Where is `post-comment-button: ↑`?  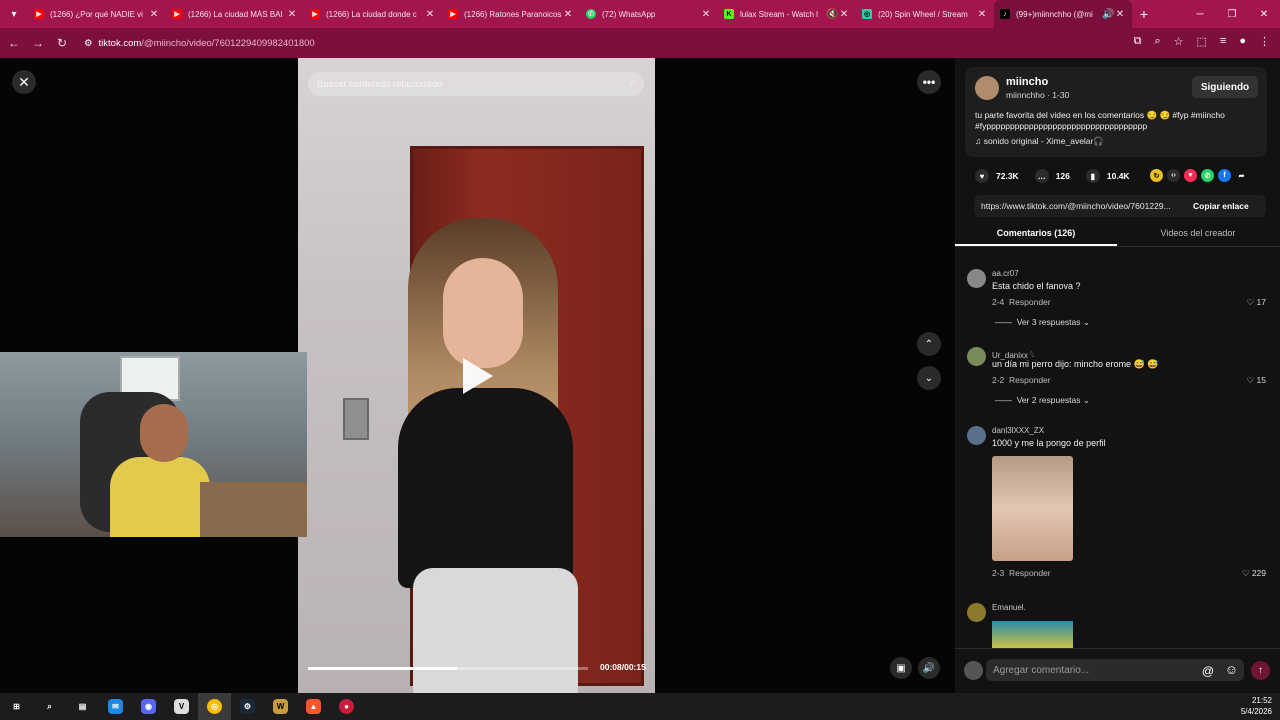 post-comment-button: ↑ is located at coordinates (1260, 670).